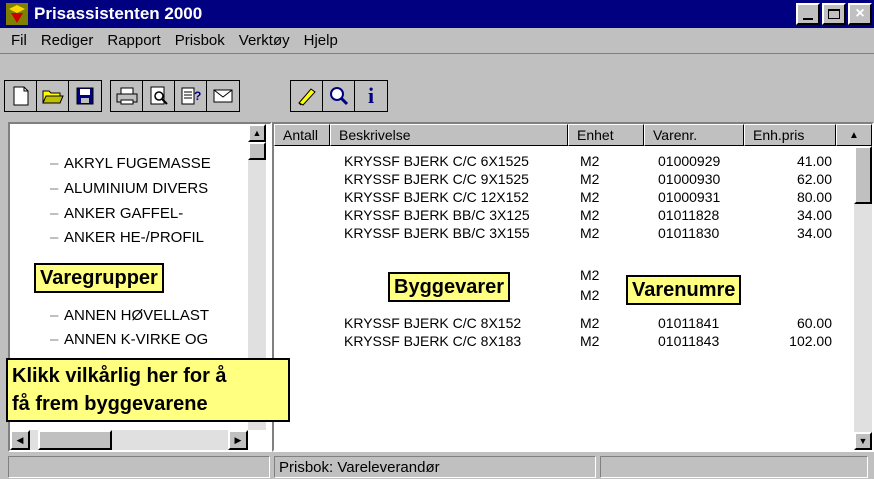  What do you see at coordinates (689, 341) in the screenshot?
I see `cell-varenr: 01011843` at bounding box center [689, 341].